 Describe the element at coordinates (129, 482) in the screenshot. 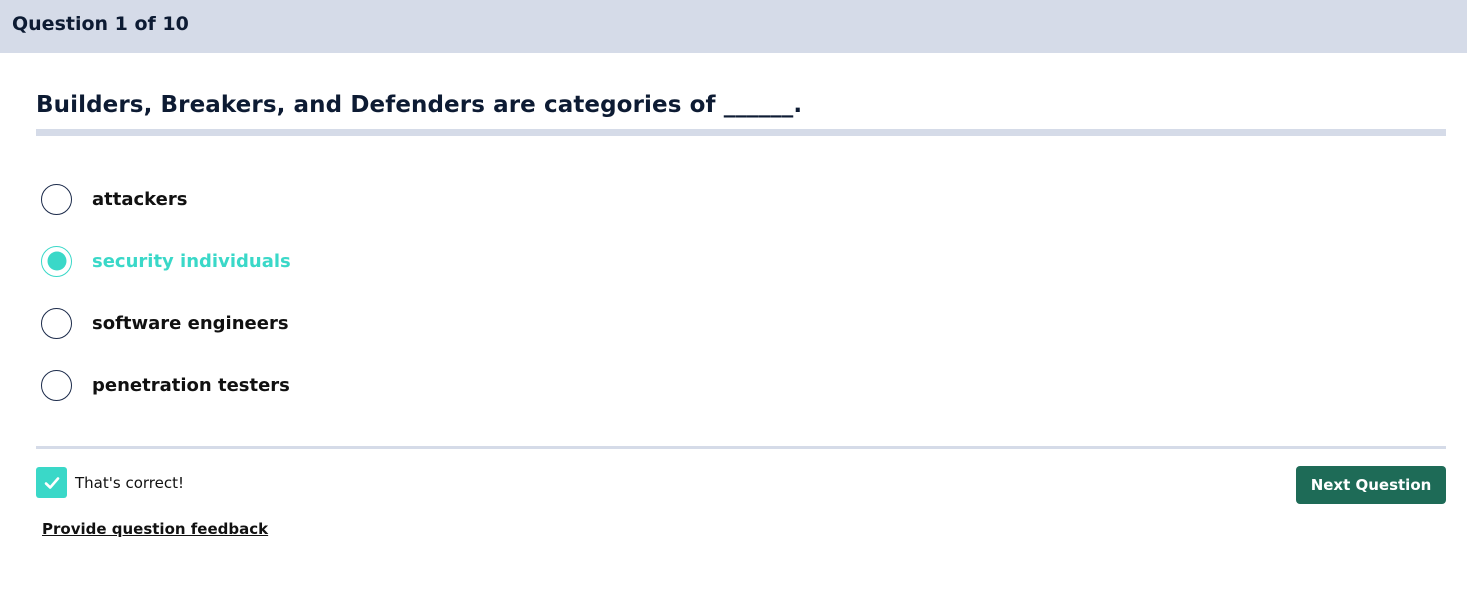

I see `result-text: That's correct!` at that location.